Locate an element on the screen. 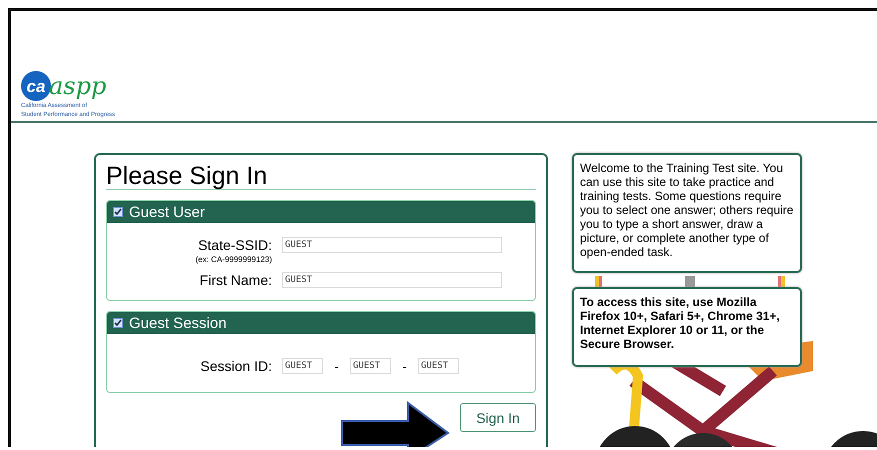 The width and height of the screenshot is (877, 450). logo-emblem: ca is located at coordinates (36, 86).